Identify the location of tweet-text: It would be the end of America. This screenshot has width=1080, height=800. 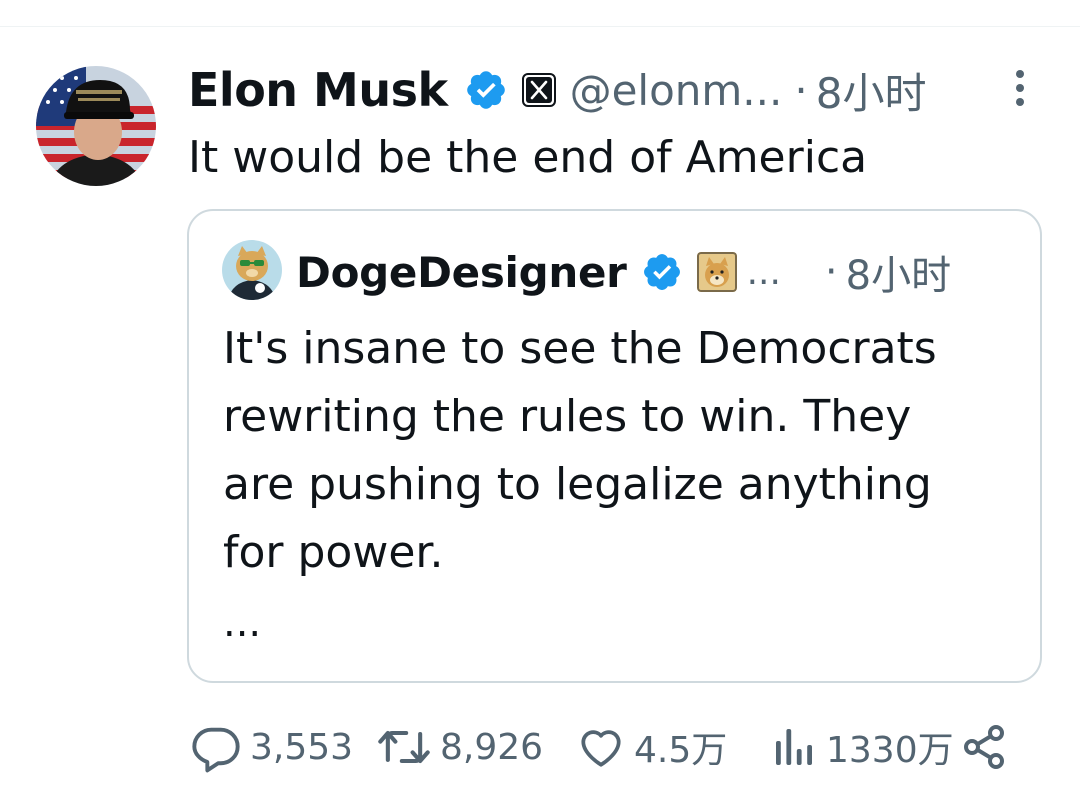
(528, 157).